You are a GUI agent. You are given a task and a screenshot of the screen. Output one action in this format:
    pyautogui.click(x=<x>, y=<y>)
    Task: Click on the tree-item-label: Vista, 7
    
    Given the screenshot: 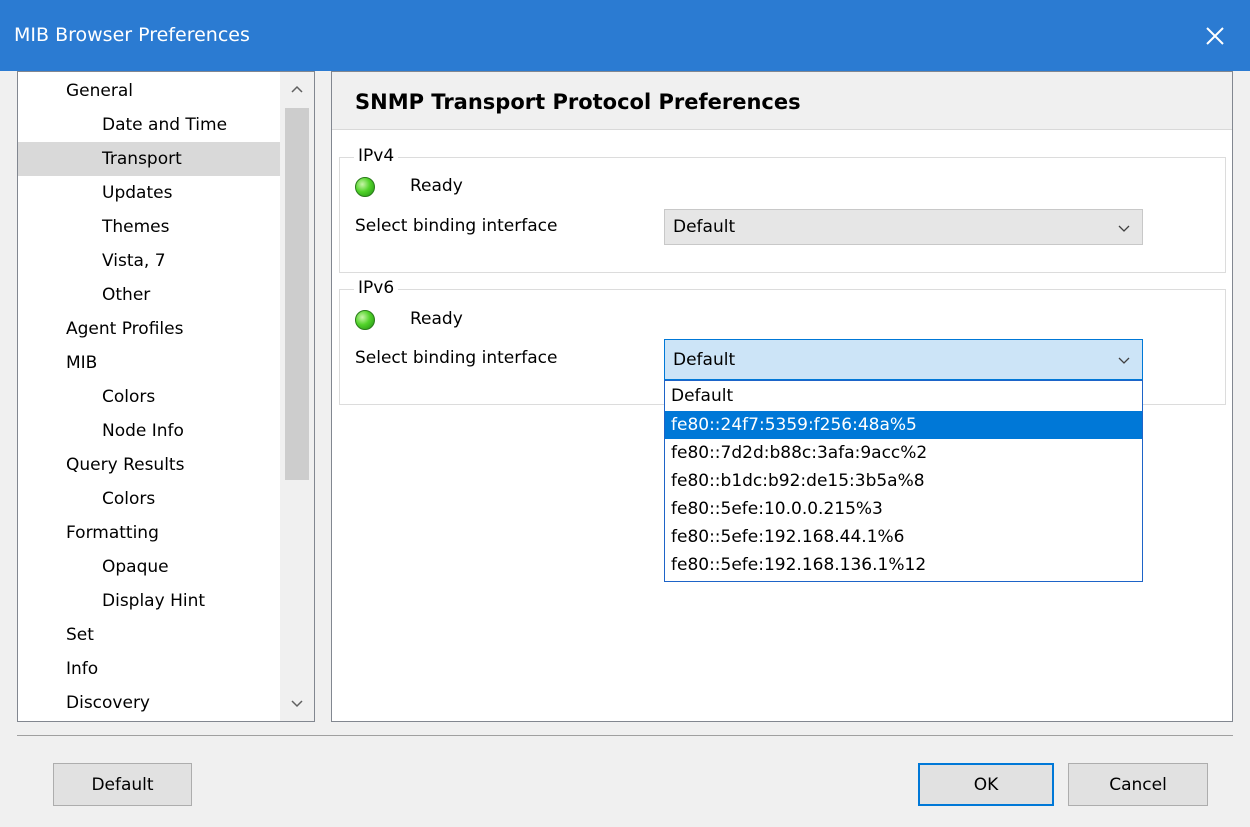 What is the action you would take?
    pyautogui.click(x=134, y=261)
    